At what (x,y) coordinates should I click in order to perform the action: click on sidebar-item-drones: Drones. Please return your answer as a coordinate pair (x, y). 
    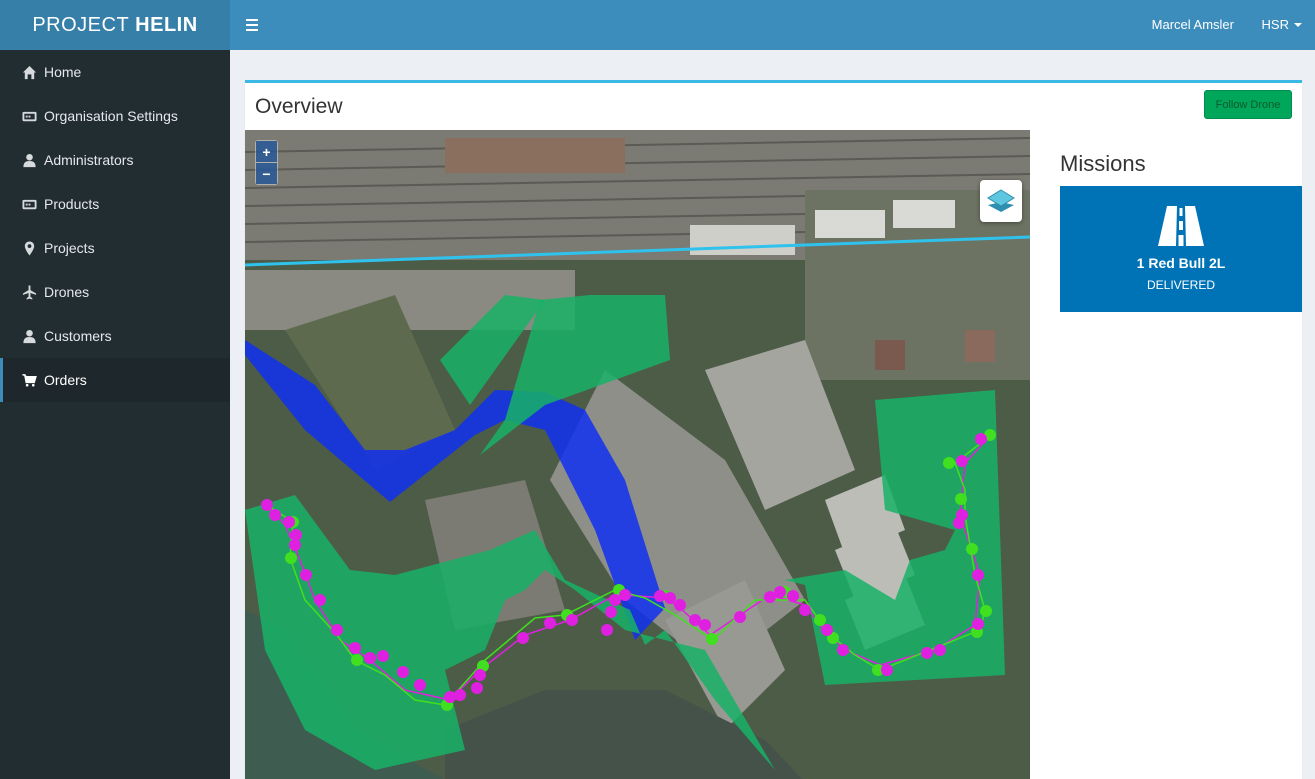
    Looking at the image, I should click on (115, 292).